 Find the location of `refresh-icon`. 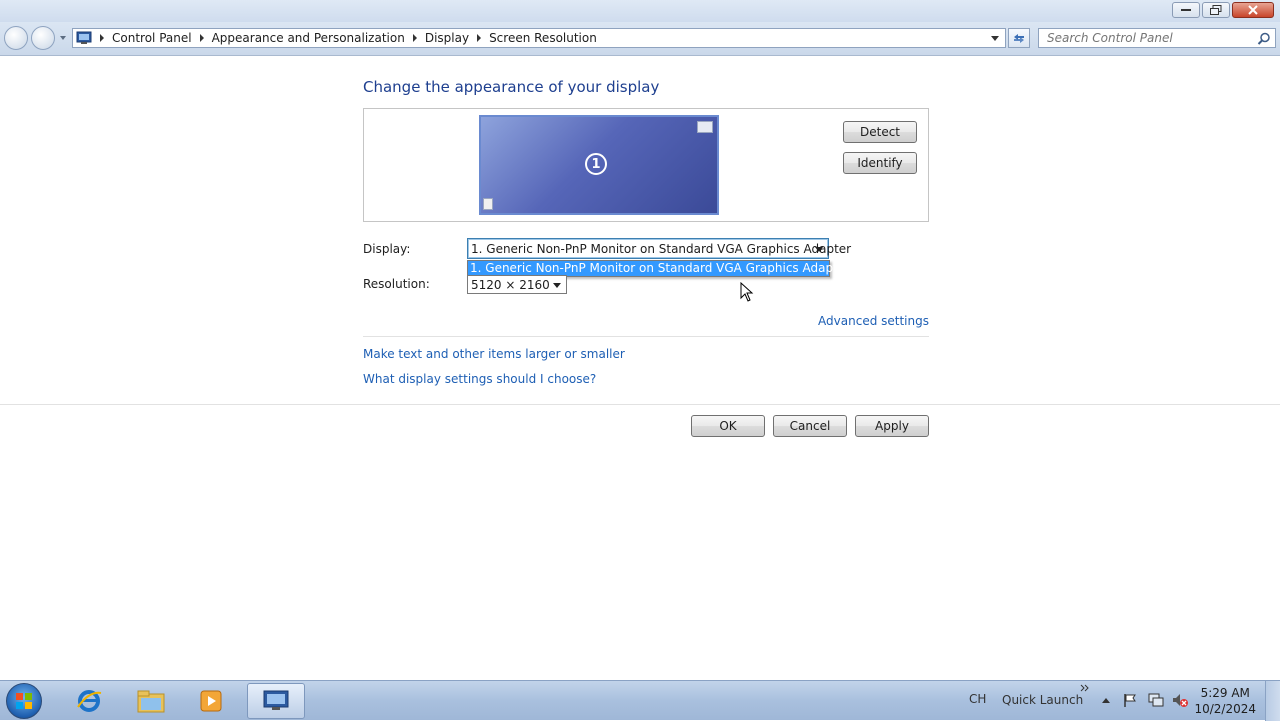

refresh-icon is located at coordinates (1019, 38).